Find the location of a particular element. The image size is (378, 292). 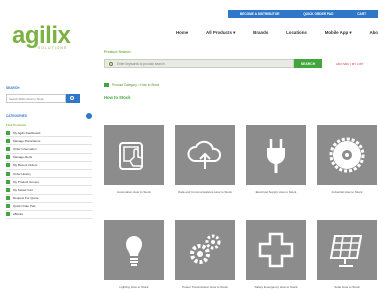

breadcrumb: Product Category > How to Stock is located at coordinates (131, 85).